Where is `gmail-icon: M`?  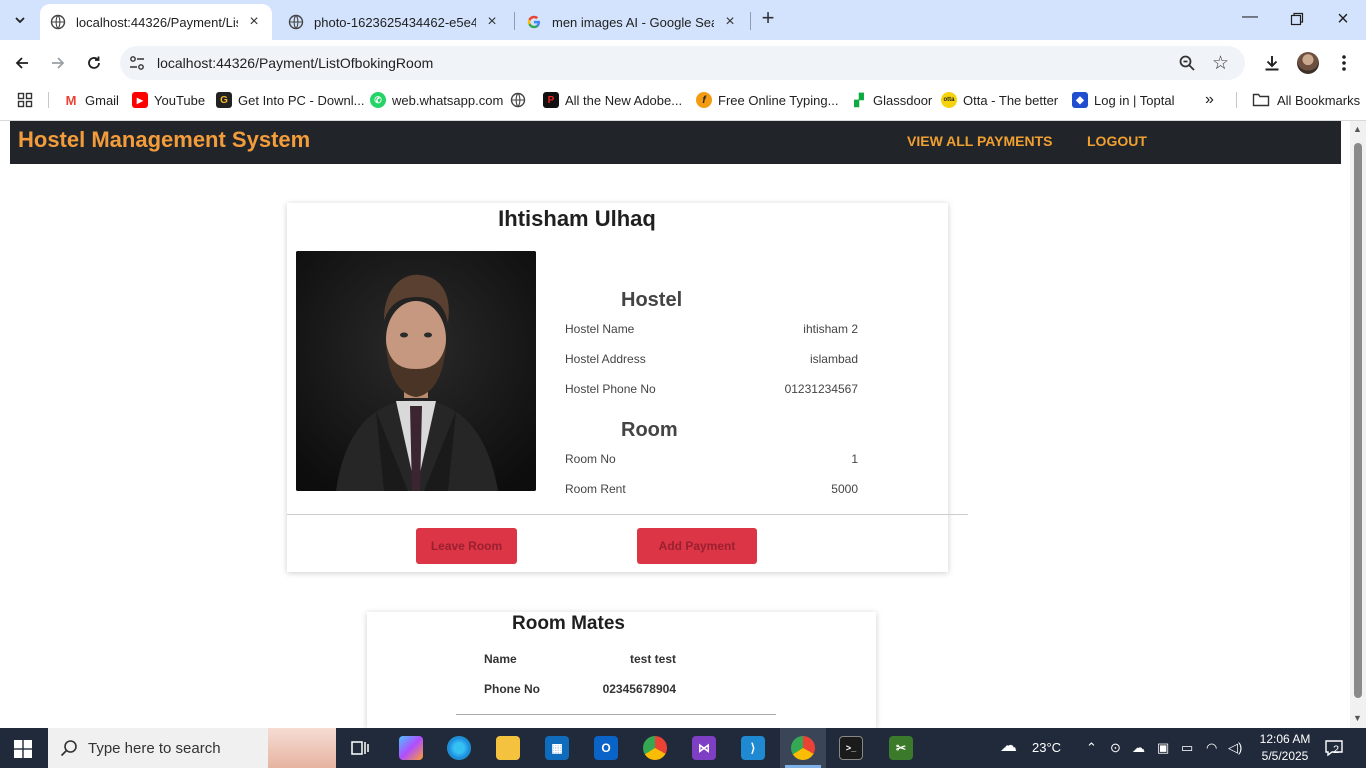 gmail-icon: M is located at coordinates (71, 100).